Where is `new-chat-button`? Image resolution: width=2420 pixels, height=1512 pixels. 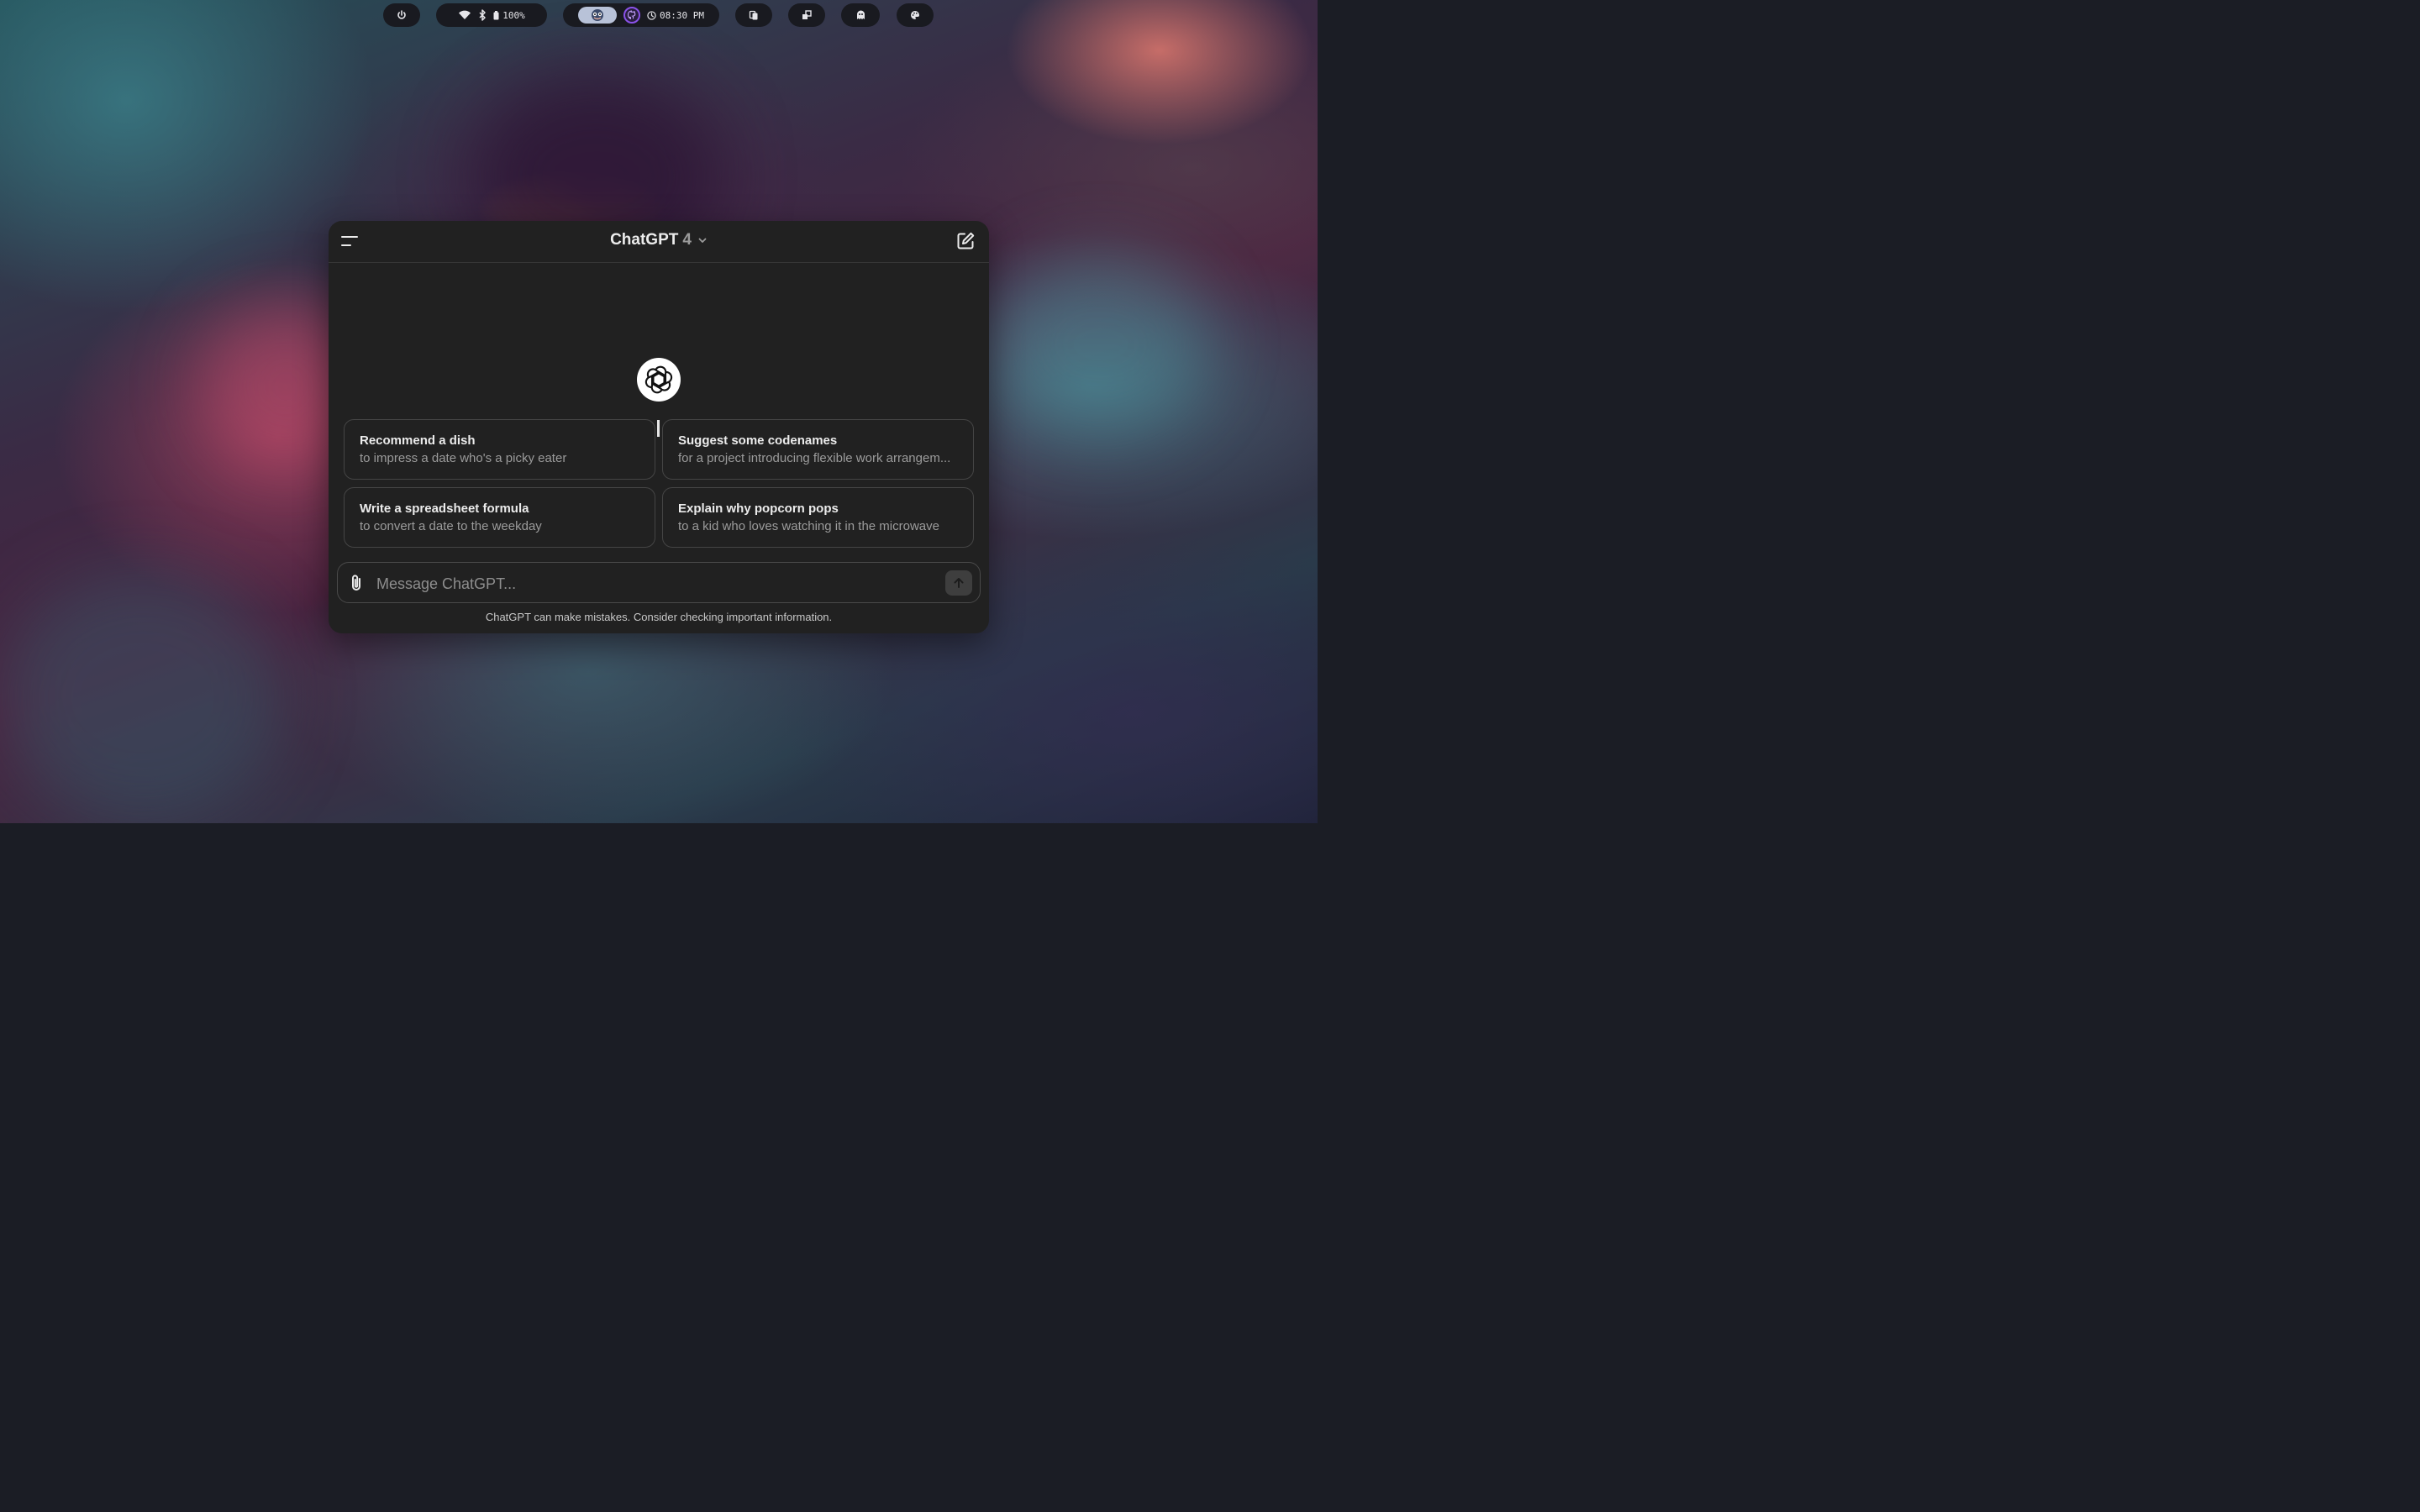
new-chat-button is located at coordinates (966, 242).